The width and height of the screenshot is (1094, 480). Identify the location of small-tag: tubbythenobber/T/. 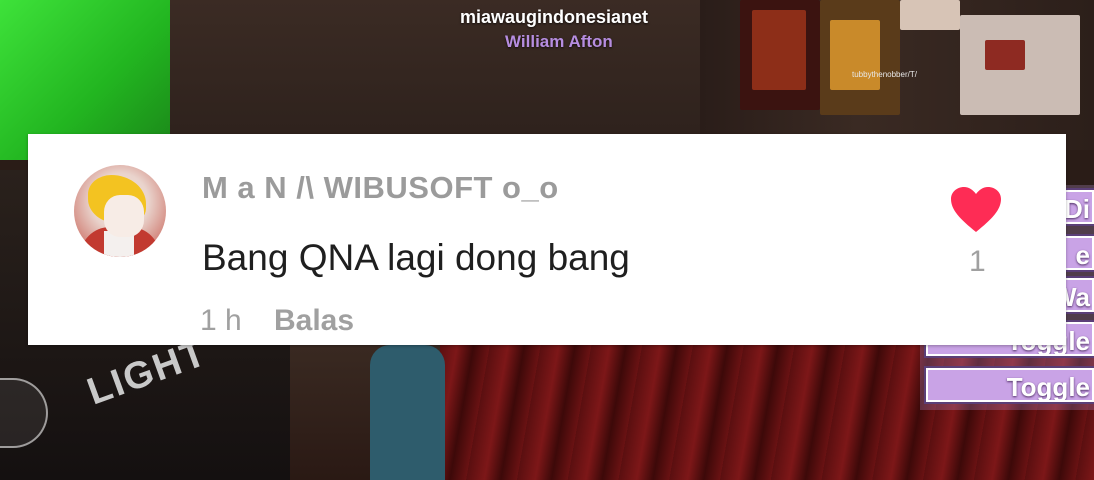
(884, 74).